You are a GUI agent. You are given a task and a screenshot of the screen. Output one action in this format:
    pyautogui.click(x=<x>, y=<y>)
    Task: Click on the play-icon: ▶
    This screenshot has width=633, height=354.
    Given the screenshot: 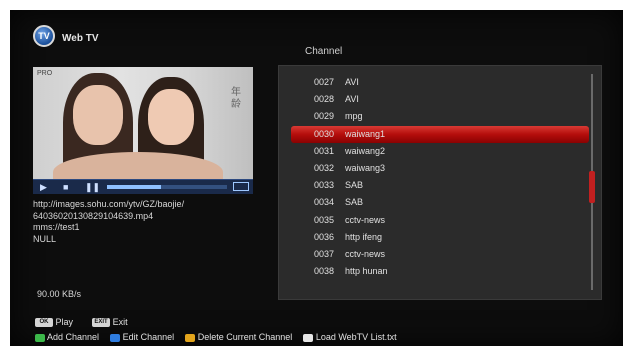 What is the action you would take?
    pyautogui.click(x=43, y=187)
    